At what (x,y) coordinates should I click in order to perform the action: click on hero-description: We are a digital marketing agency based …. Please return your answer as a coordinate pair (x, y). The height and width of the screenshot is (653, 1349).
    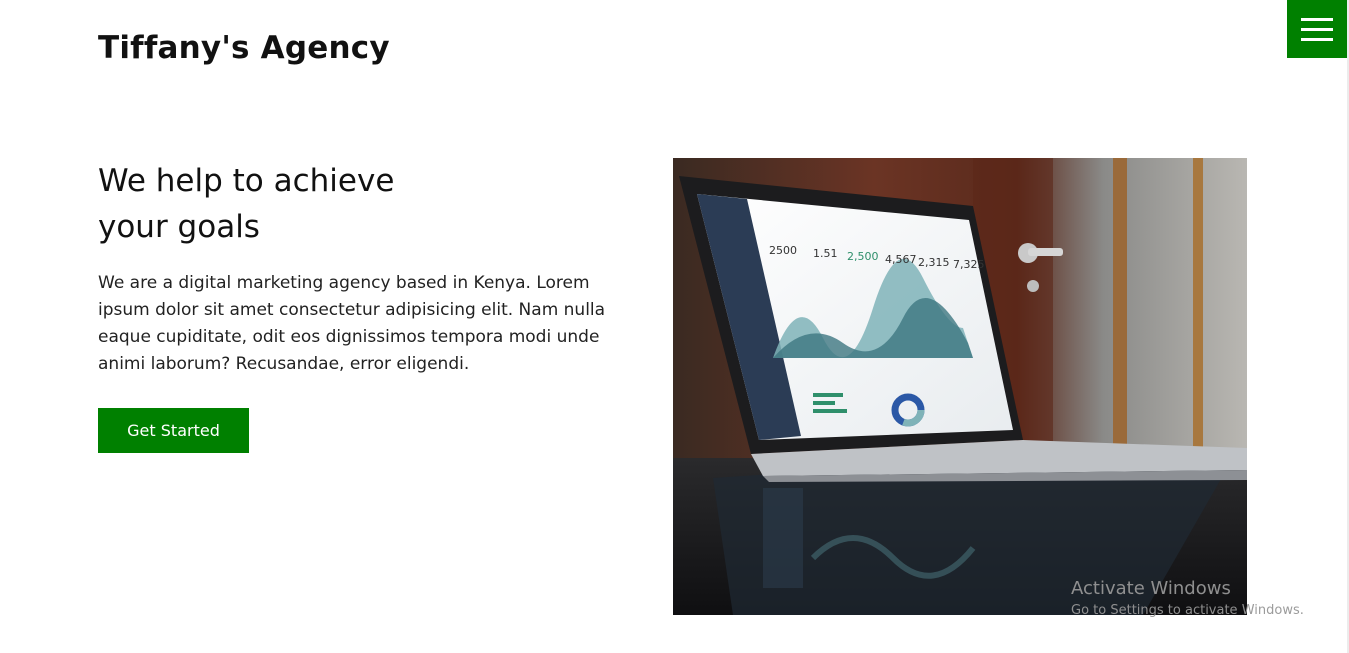
    Looking at the image, I should click on (352, 323).